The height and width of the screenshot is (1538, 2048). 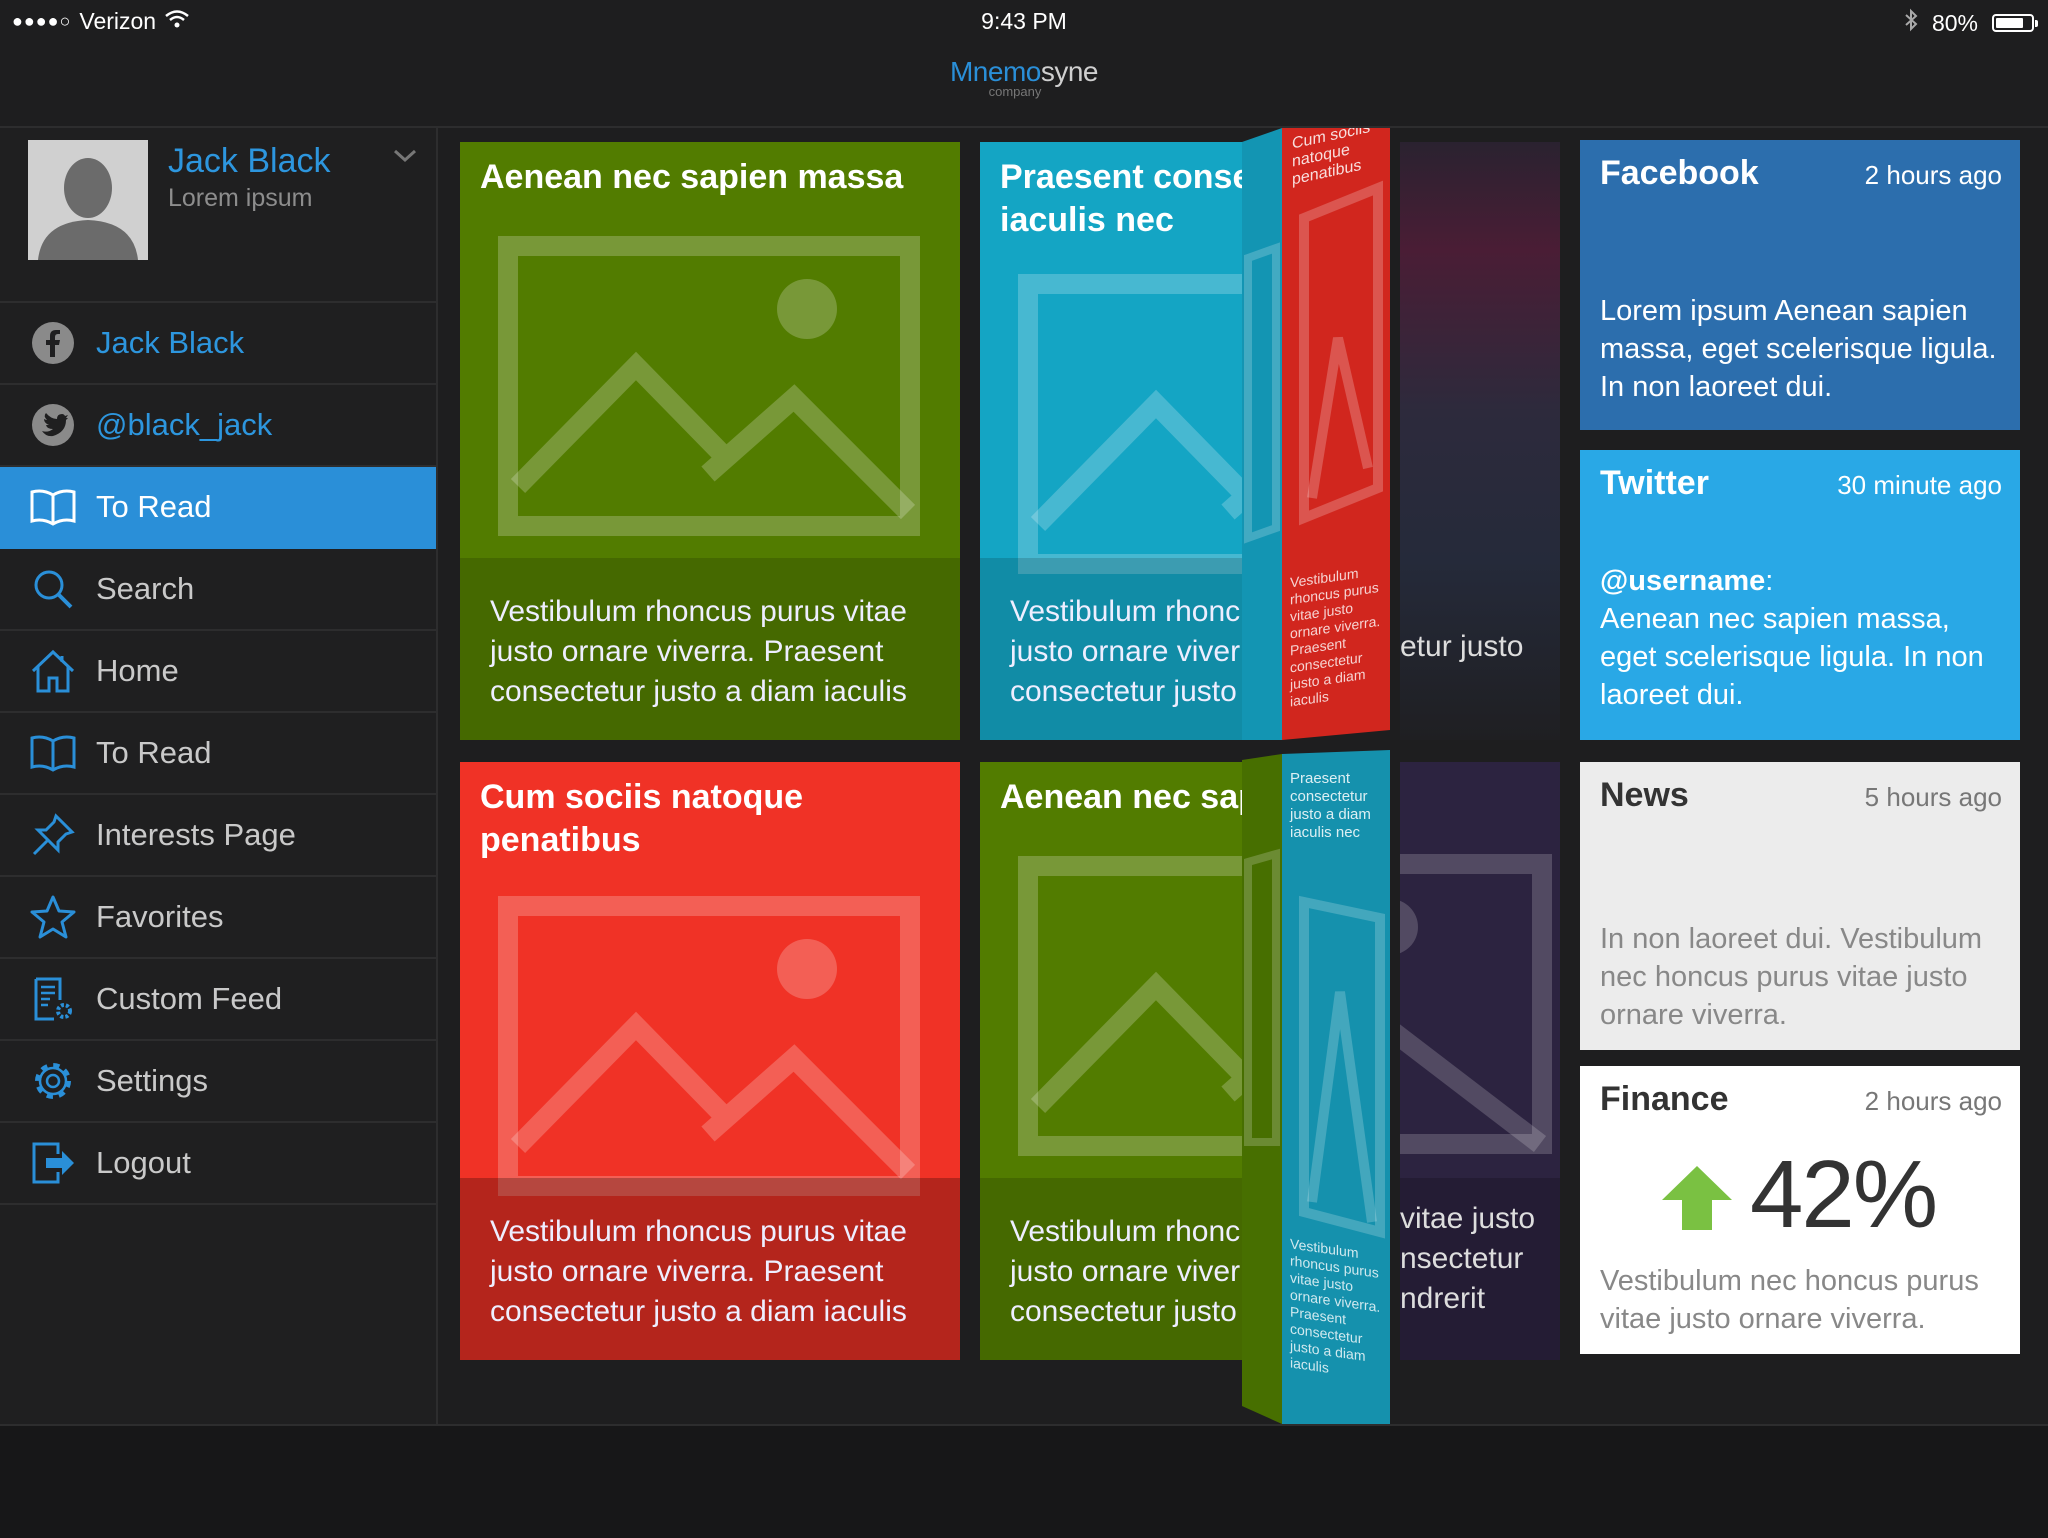 I want to click on partial-tile-line: vitae justo, so click(x=1468, y=1218).